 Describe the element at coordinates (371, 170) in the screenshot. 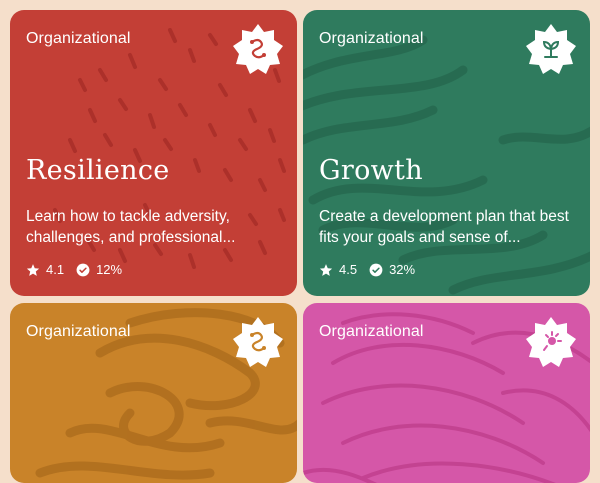

I see `card-title: Growth` at that location.